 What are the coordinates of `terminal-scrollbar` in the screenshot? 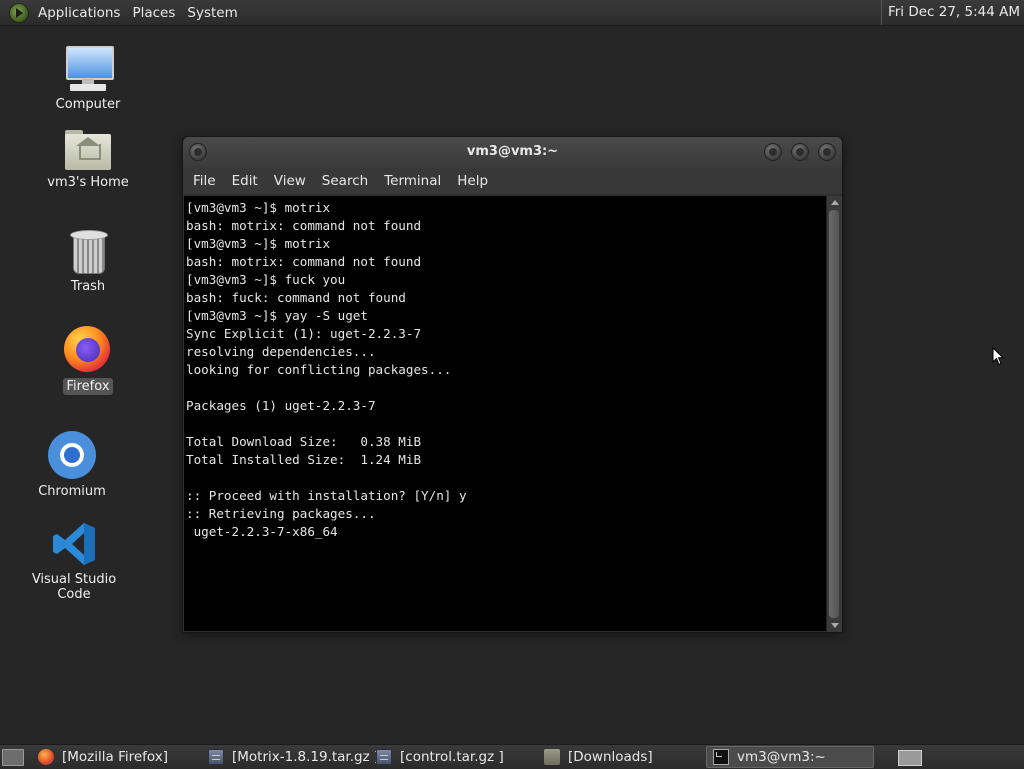 It's located at (834, 414).